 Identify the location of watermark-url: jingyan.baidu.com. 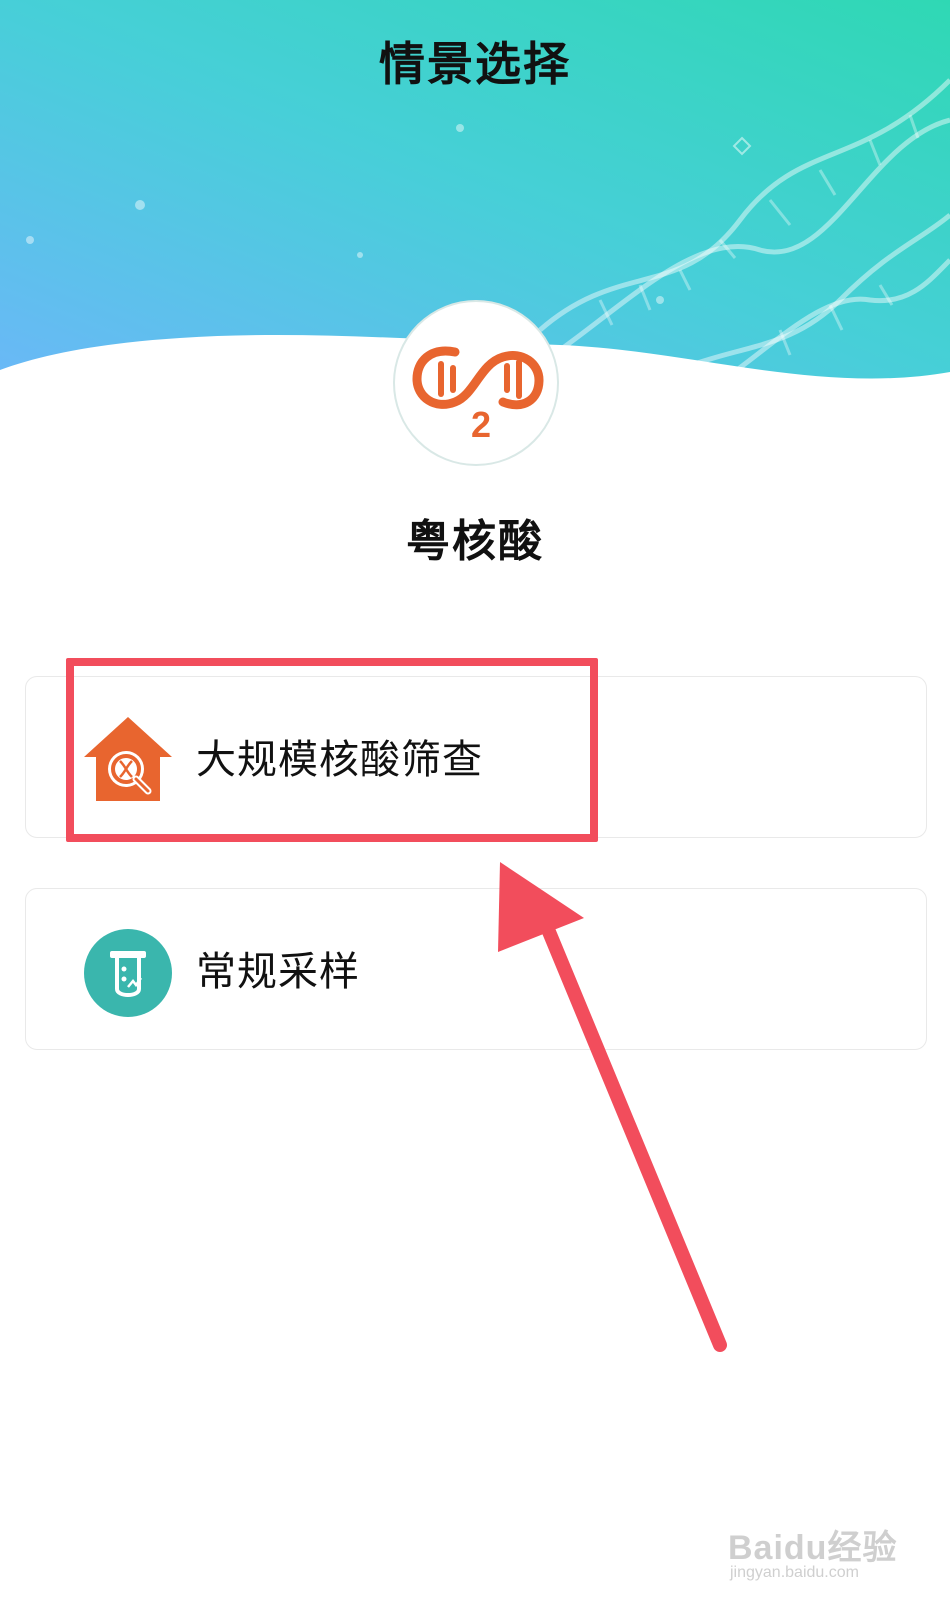
(794, 1572).